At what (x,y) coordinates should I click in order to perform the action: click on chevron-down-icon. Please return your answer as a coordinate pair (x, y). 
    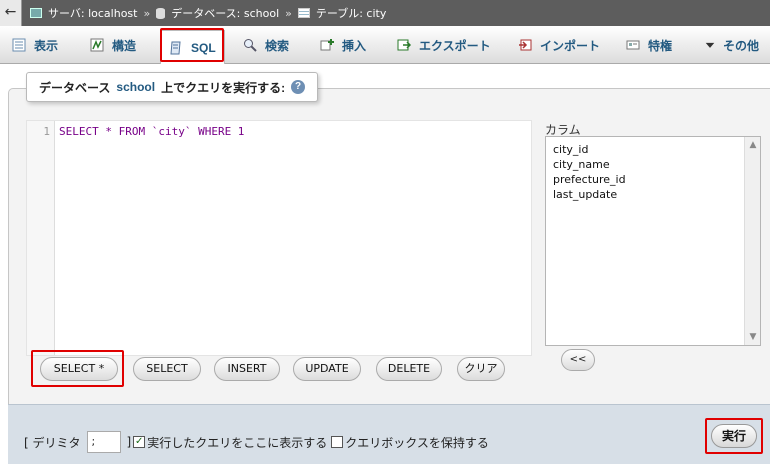
    Looking at the image, I should click on (710, 45).